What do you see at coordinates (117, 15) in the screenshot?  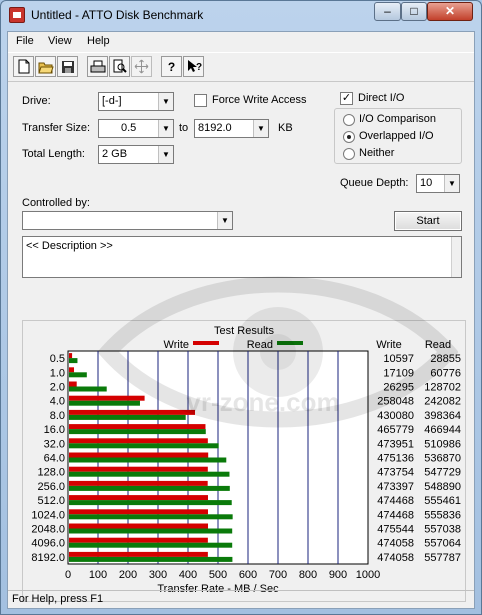 I see `window-title: Untitled - ATTO Disk Benchmark` at bounding box center [117, 15].